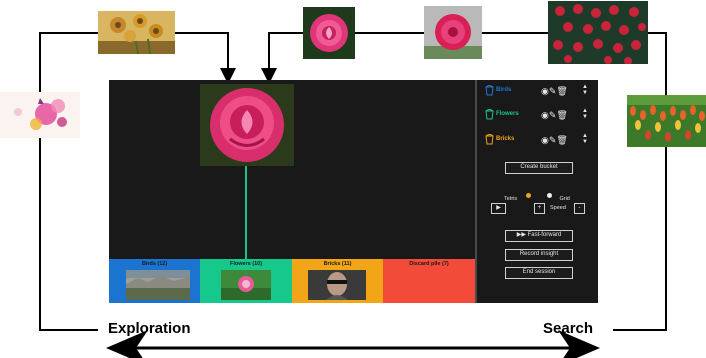  I want to click on record-insight-button: Record insight, so click(539, 255).